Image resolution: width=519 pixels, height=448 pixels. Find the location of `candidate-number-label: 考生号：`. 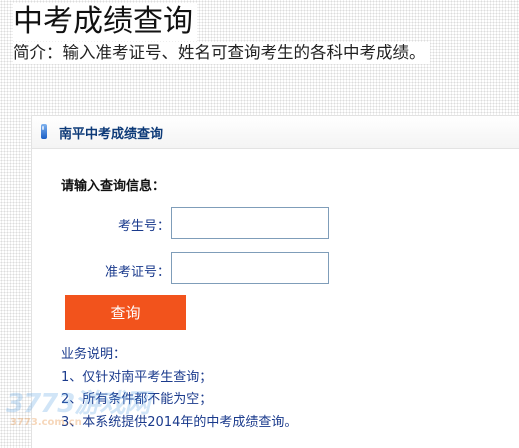

candidate-number-label: 考生号： is located at coordinates (143, 226).